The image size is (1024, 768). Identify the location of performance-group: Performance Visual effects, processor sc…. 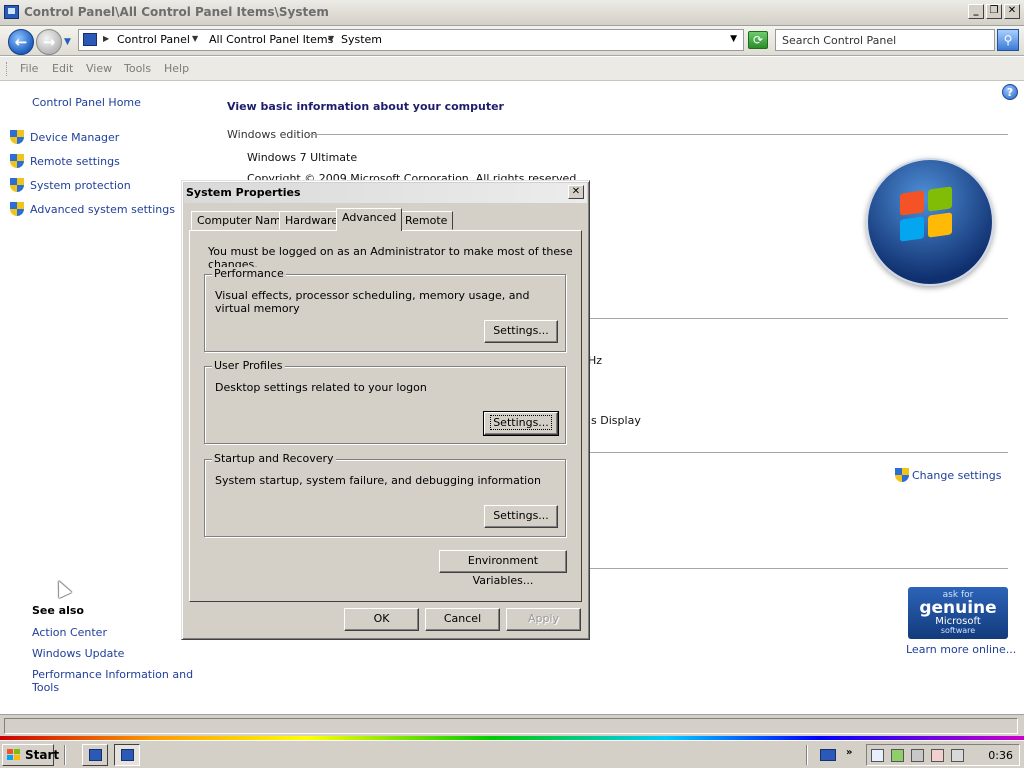
(385, 309).